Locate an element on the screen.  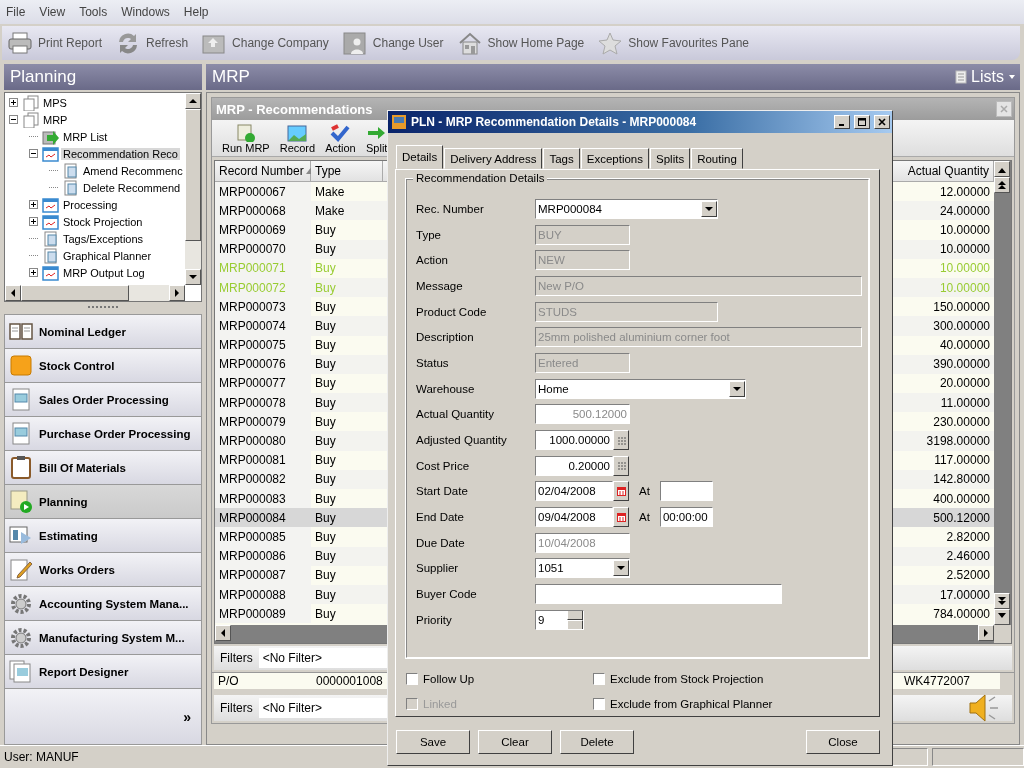
menu-item: Windows is located at coordinates (145, 12).